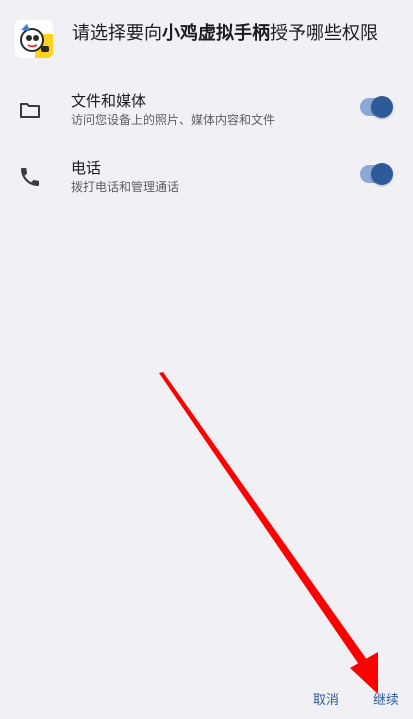 Image resolution: width=413 pixels, height=719 pixels. Describe the element at coordinates (326, 698) in the screenshot. I see `cancel-button: 取消` at that location.